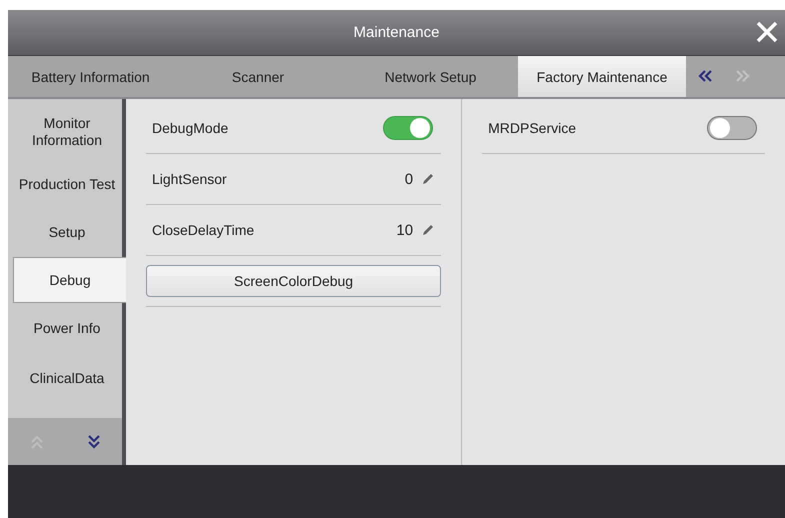 The width and height of the screenshot is (785, 518). I want to click on tab: Network Setup, so click(430, 76).